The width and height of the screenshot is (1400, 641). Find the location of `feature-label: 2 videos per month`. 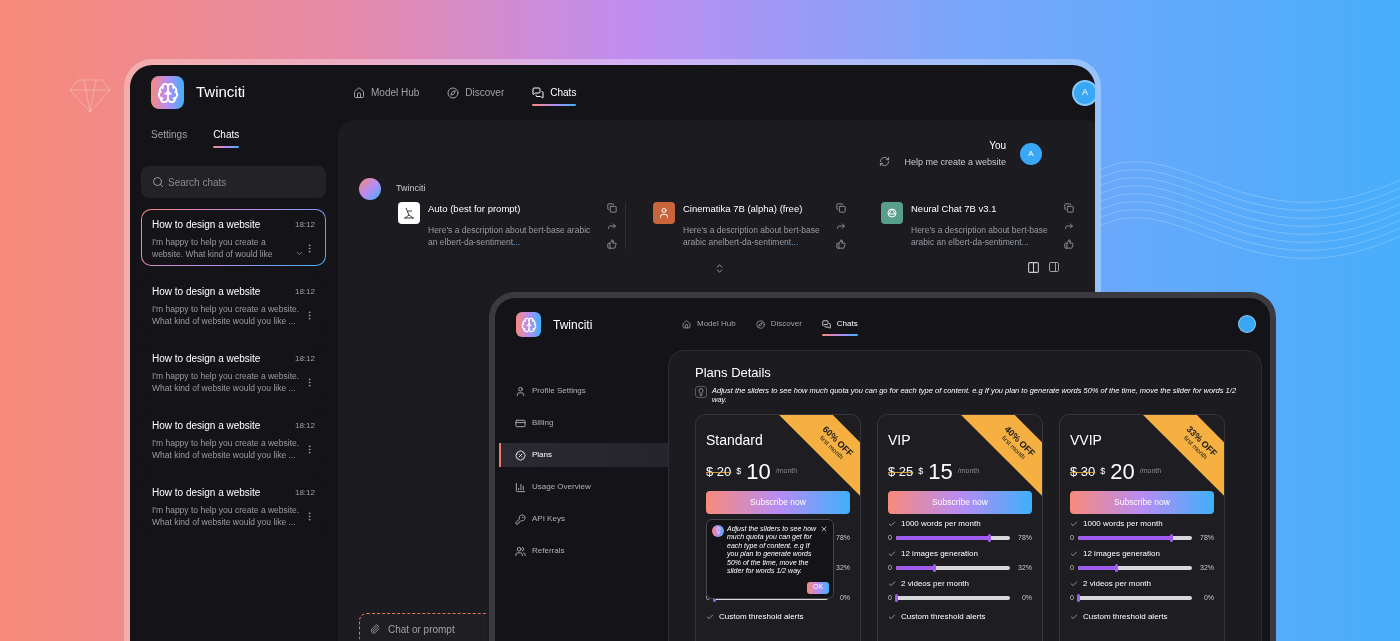

feature-label: 2 videos per month is located at coordinates (1117, 584).